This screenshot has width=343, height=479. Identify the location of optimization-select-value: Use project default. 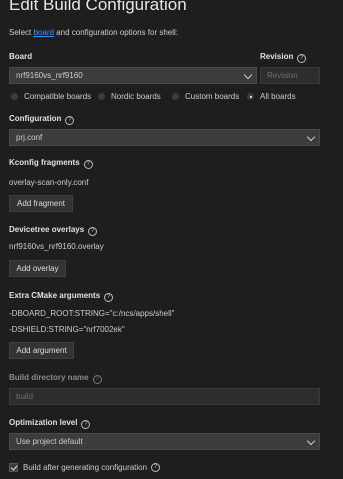
(49, 441).